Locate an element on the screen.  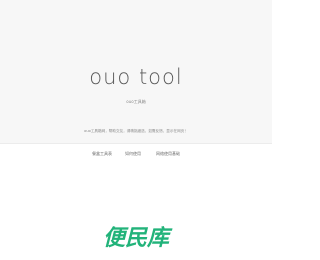
nav-link-tool-table: 餐盒工具表 is located at coordinates (102, 154).